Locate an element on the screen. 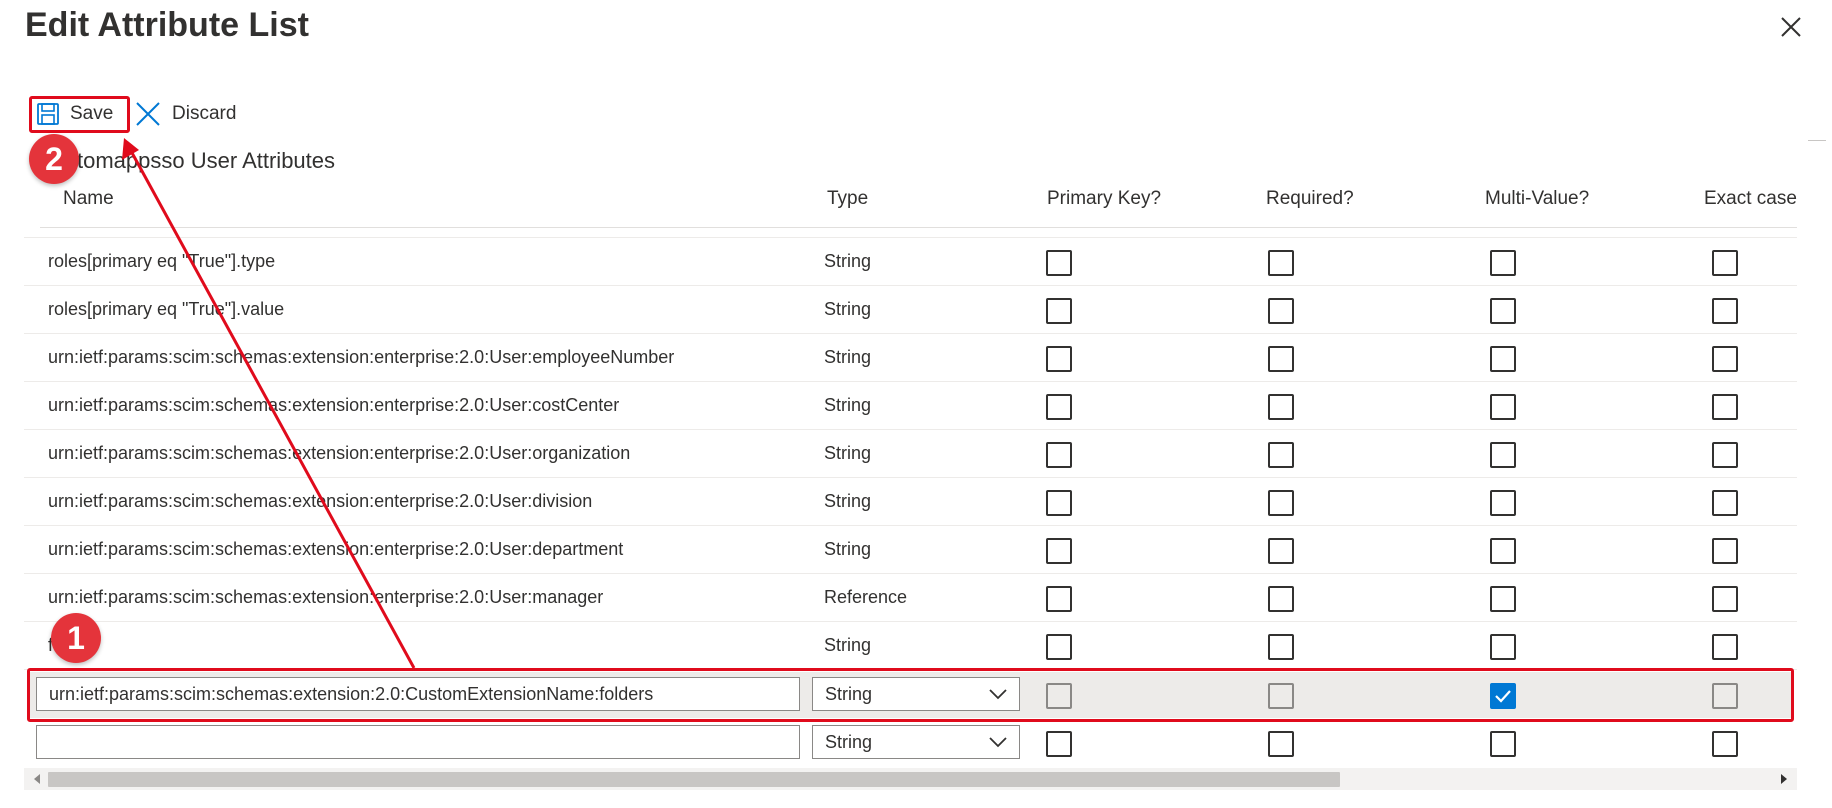  scrollbar-thumb is located at coordinates (694, 779).